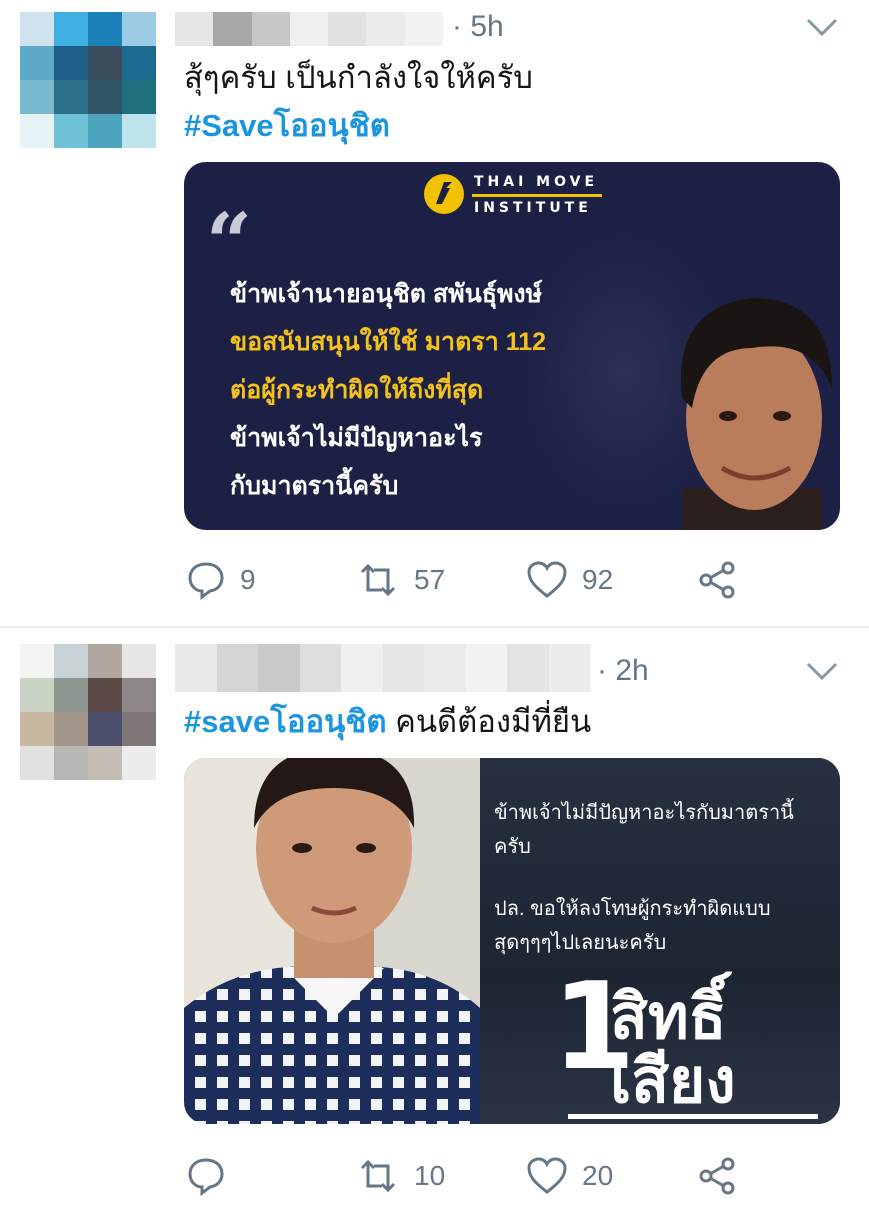  I want to click on share-button, so click(717, 1176).